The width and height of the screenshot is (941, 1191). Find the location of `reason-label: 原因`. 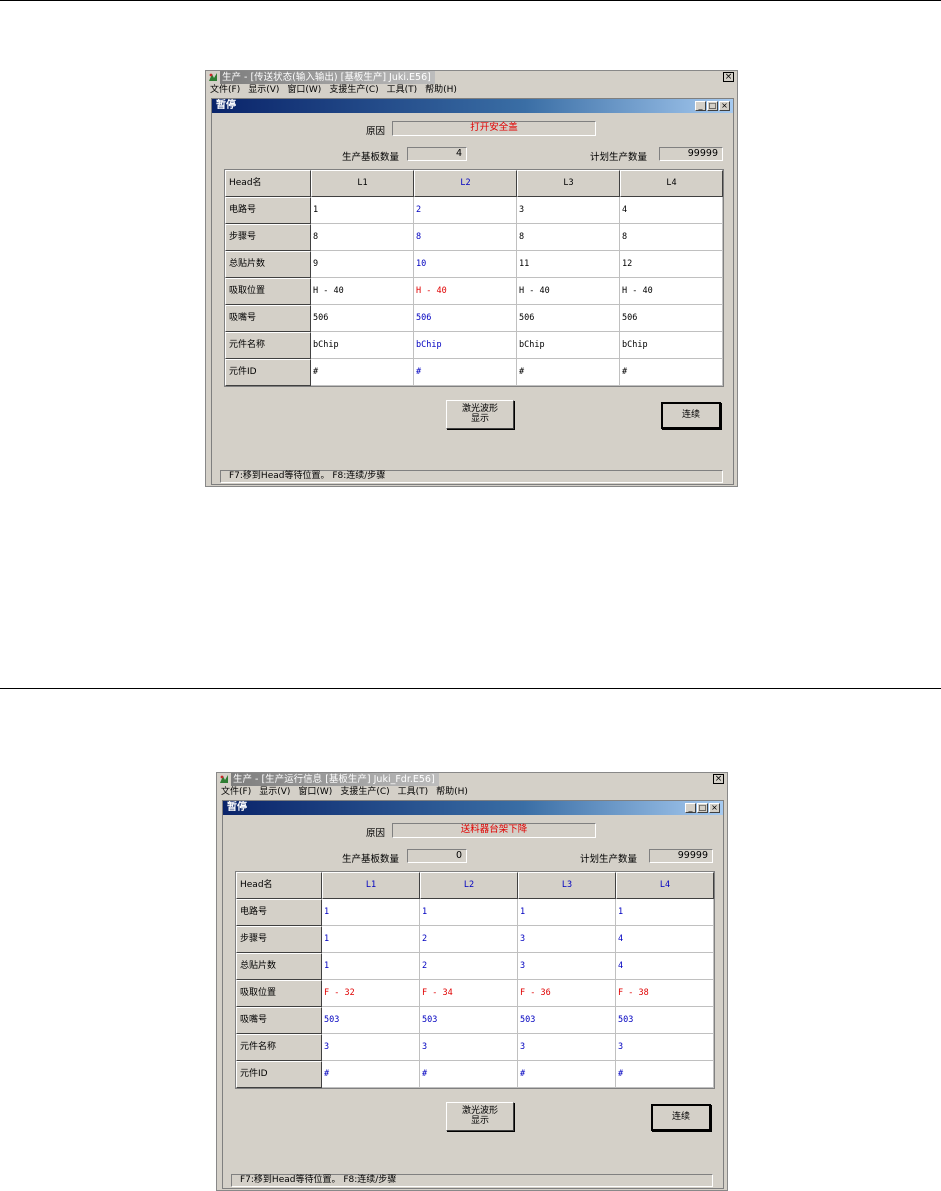

reason-label: 原因 is located at coordinates (376, 131).